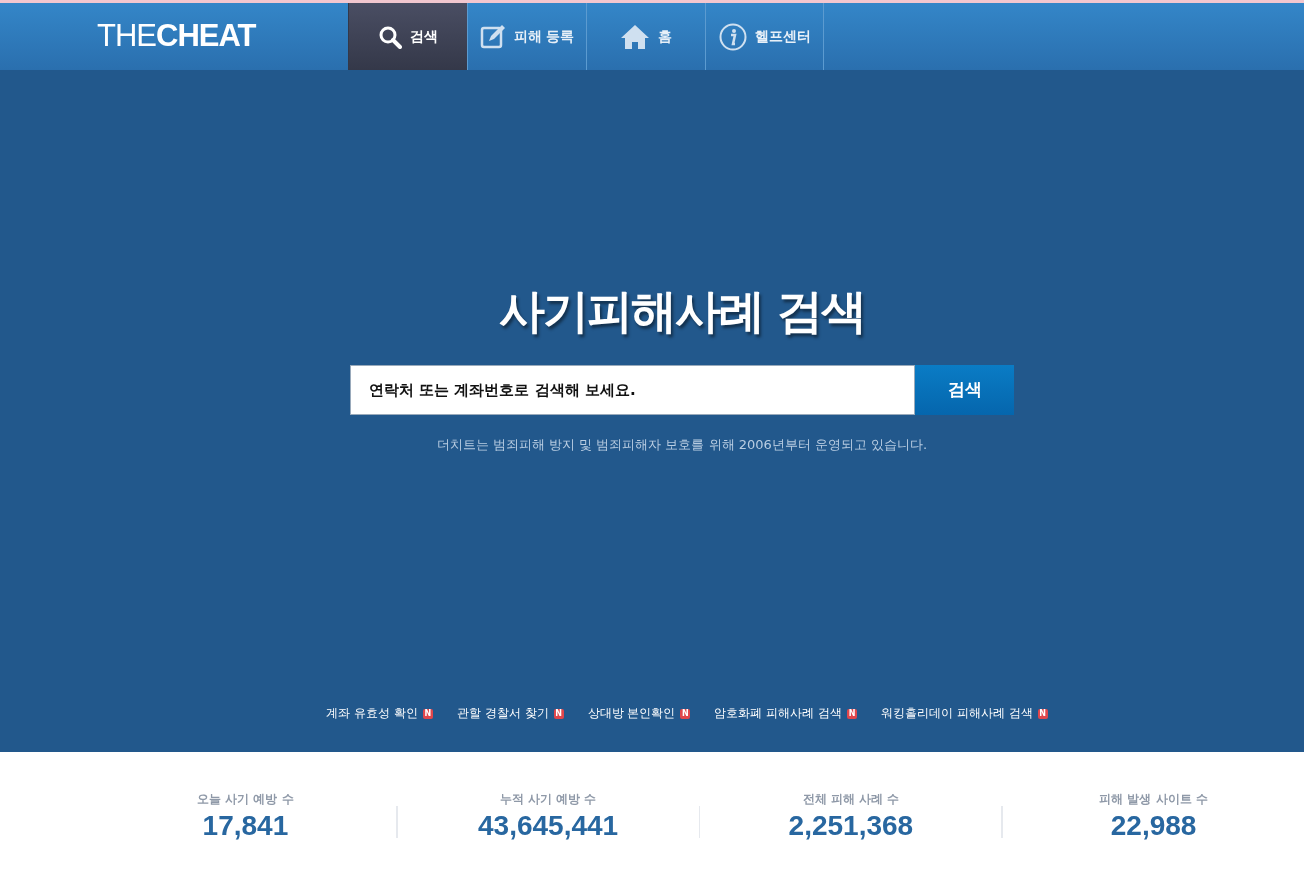 The height and width of the screenshot is (872, 1304). I want to click on search-icon, so click(390, 36).